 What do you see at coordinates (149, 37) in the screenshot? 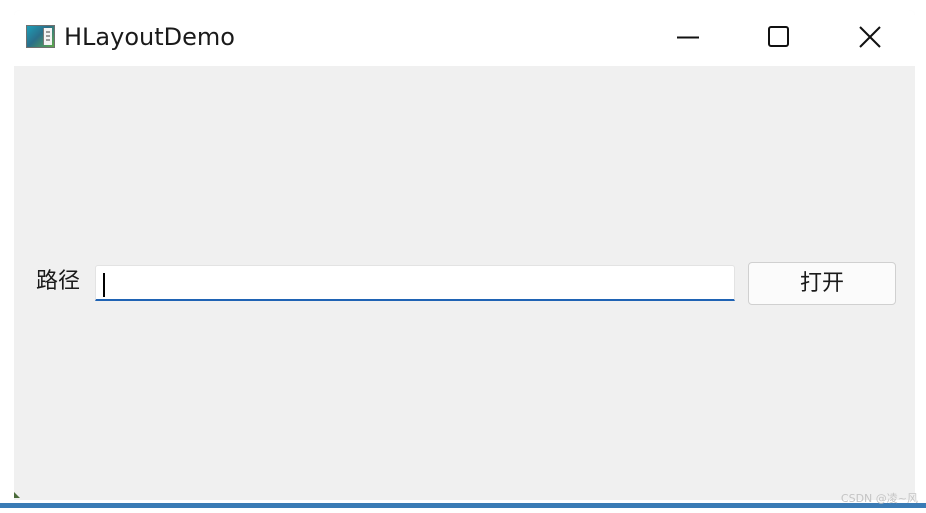
I see `window-title: HLayoutDemo` at bounding box center [149, 37].